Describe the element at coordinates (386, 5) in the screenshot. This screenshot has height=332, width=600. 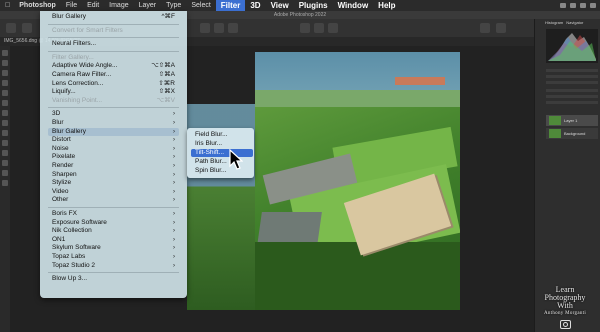
I see `menu-help: Help` at that location.